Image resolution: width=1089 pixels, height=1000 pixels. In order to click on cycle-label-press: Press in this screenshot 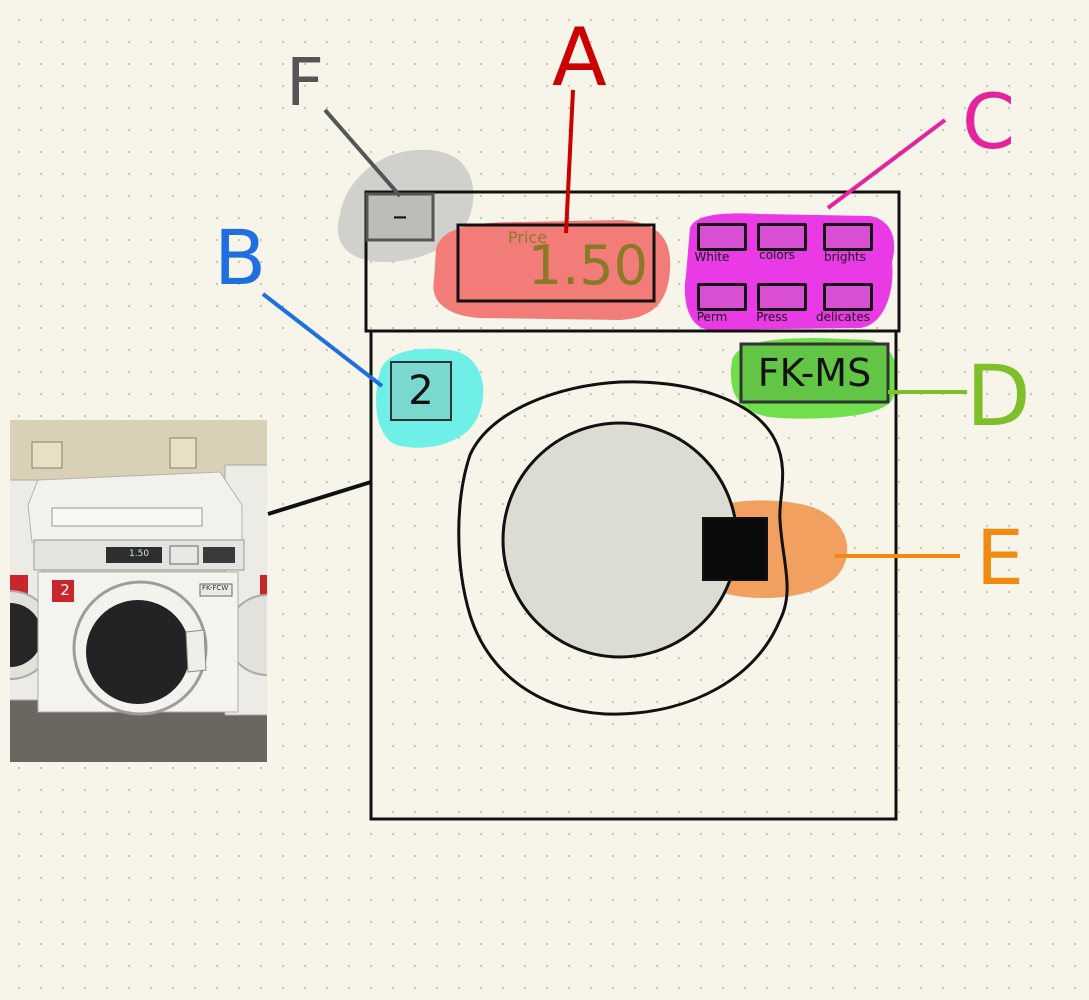, I will do `click(772, 317)`.